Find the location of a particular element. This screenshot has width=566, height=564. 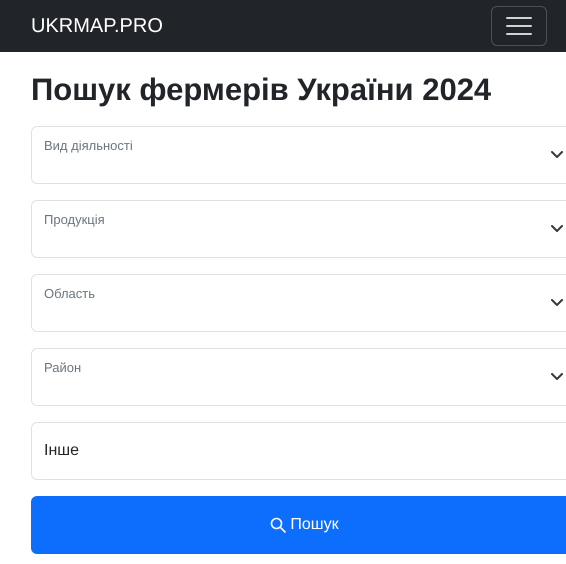

input-field: Інше is located at coordinates (298, 451).